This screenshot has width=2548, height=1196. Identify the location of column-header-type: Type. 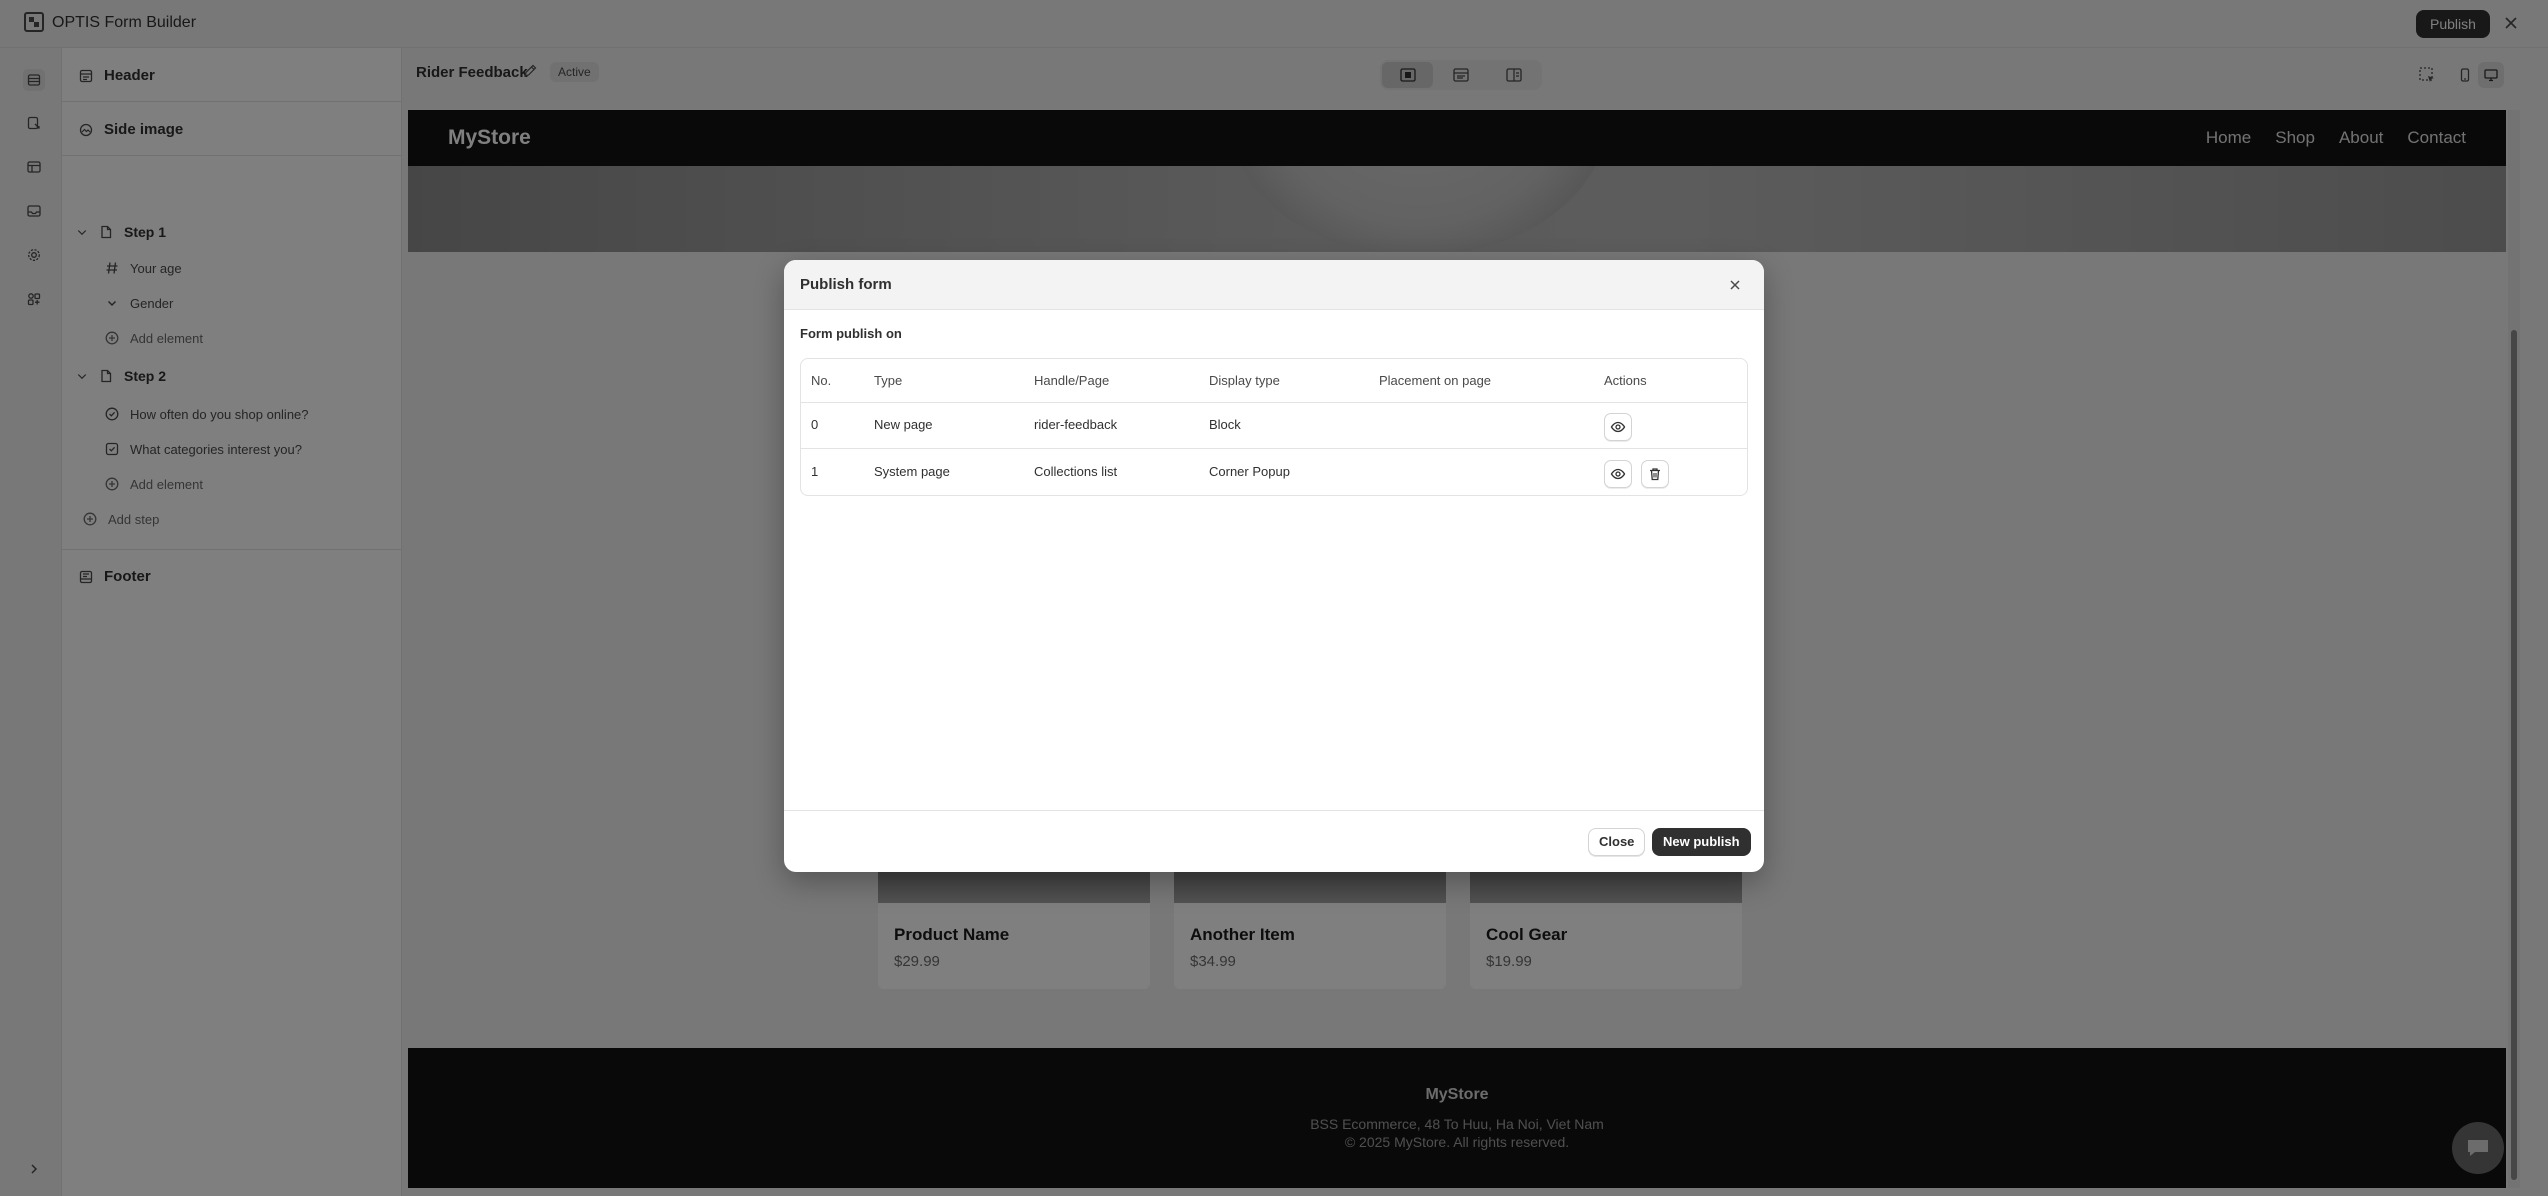
(888, 380).